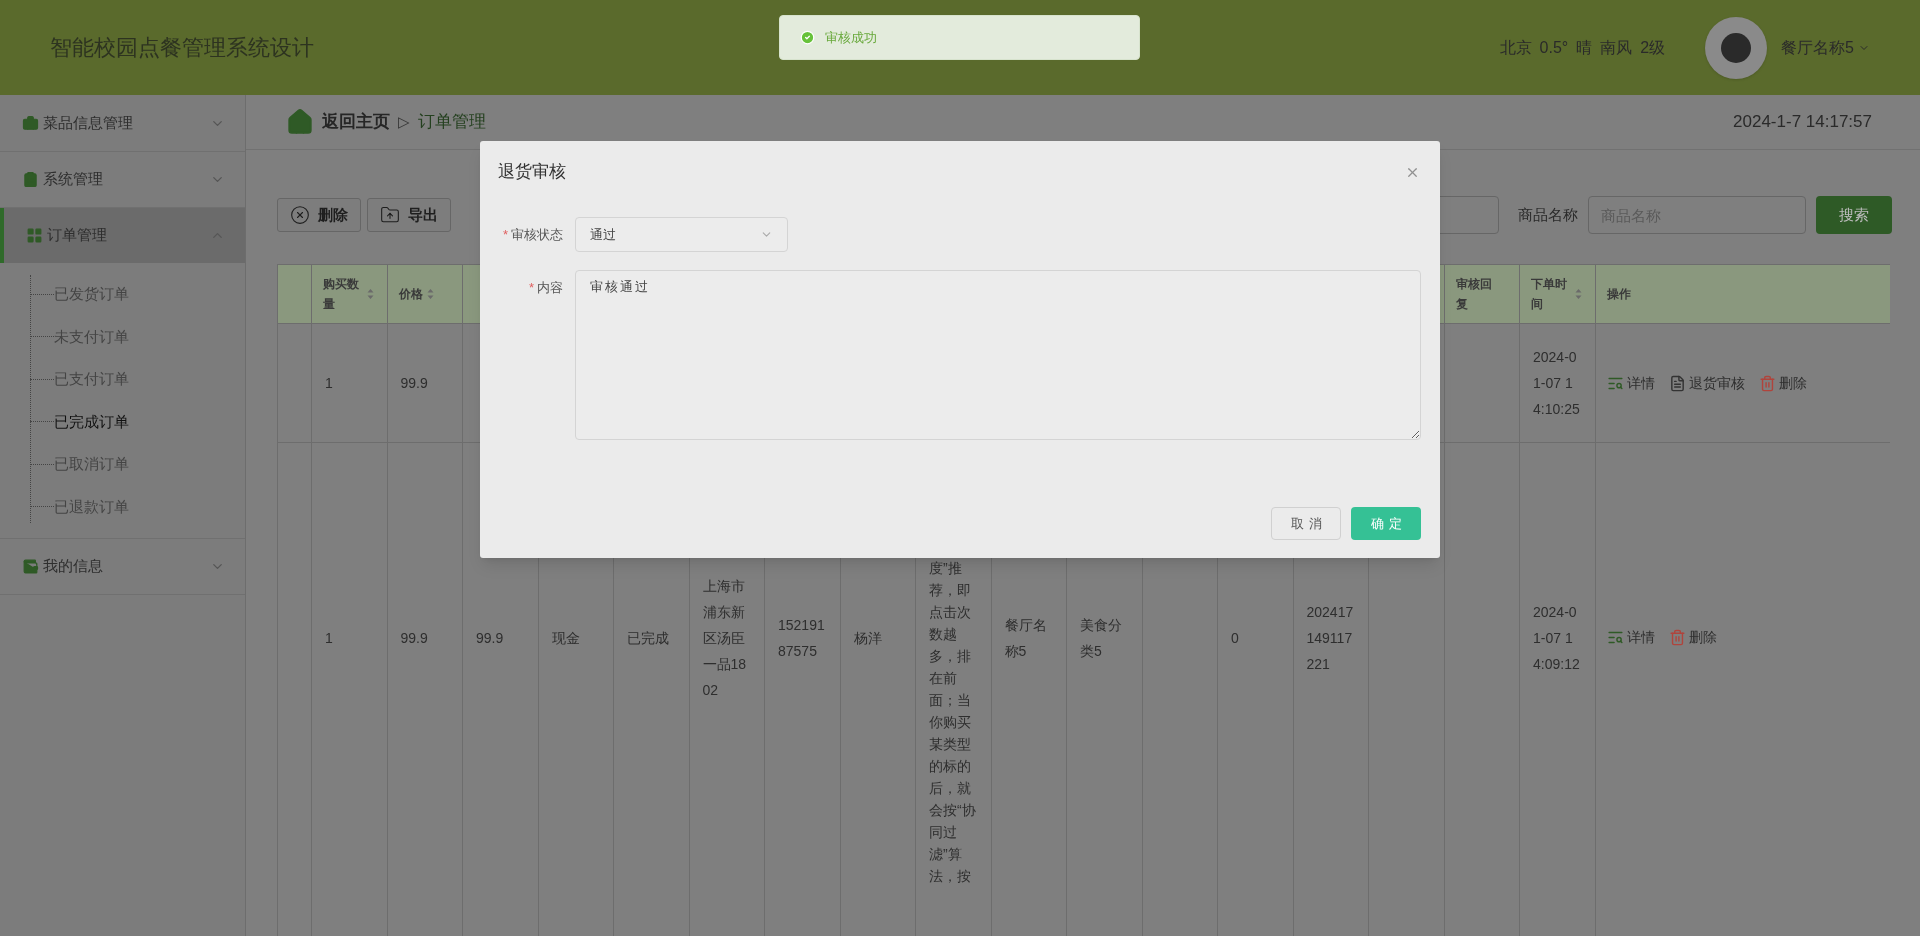  I want to click on field-label: 内容, so click(550, 288).